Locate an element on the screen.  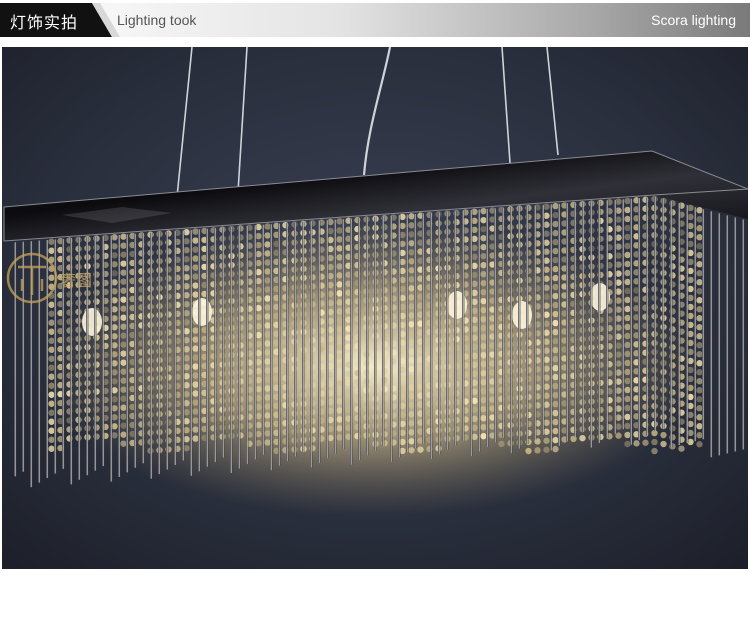
bulb-light is located at coordinates (92, 322).